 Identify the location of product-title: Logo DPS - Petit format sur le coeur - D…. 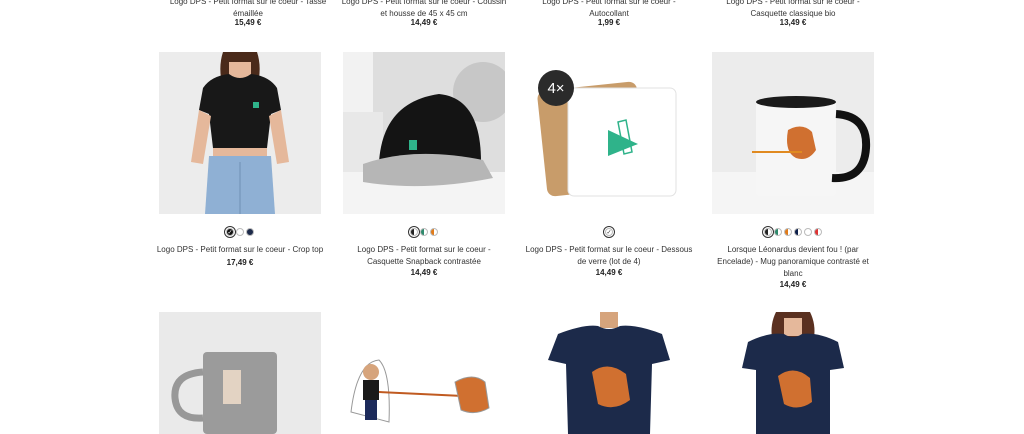
(609, 256).